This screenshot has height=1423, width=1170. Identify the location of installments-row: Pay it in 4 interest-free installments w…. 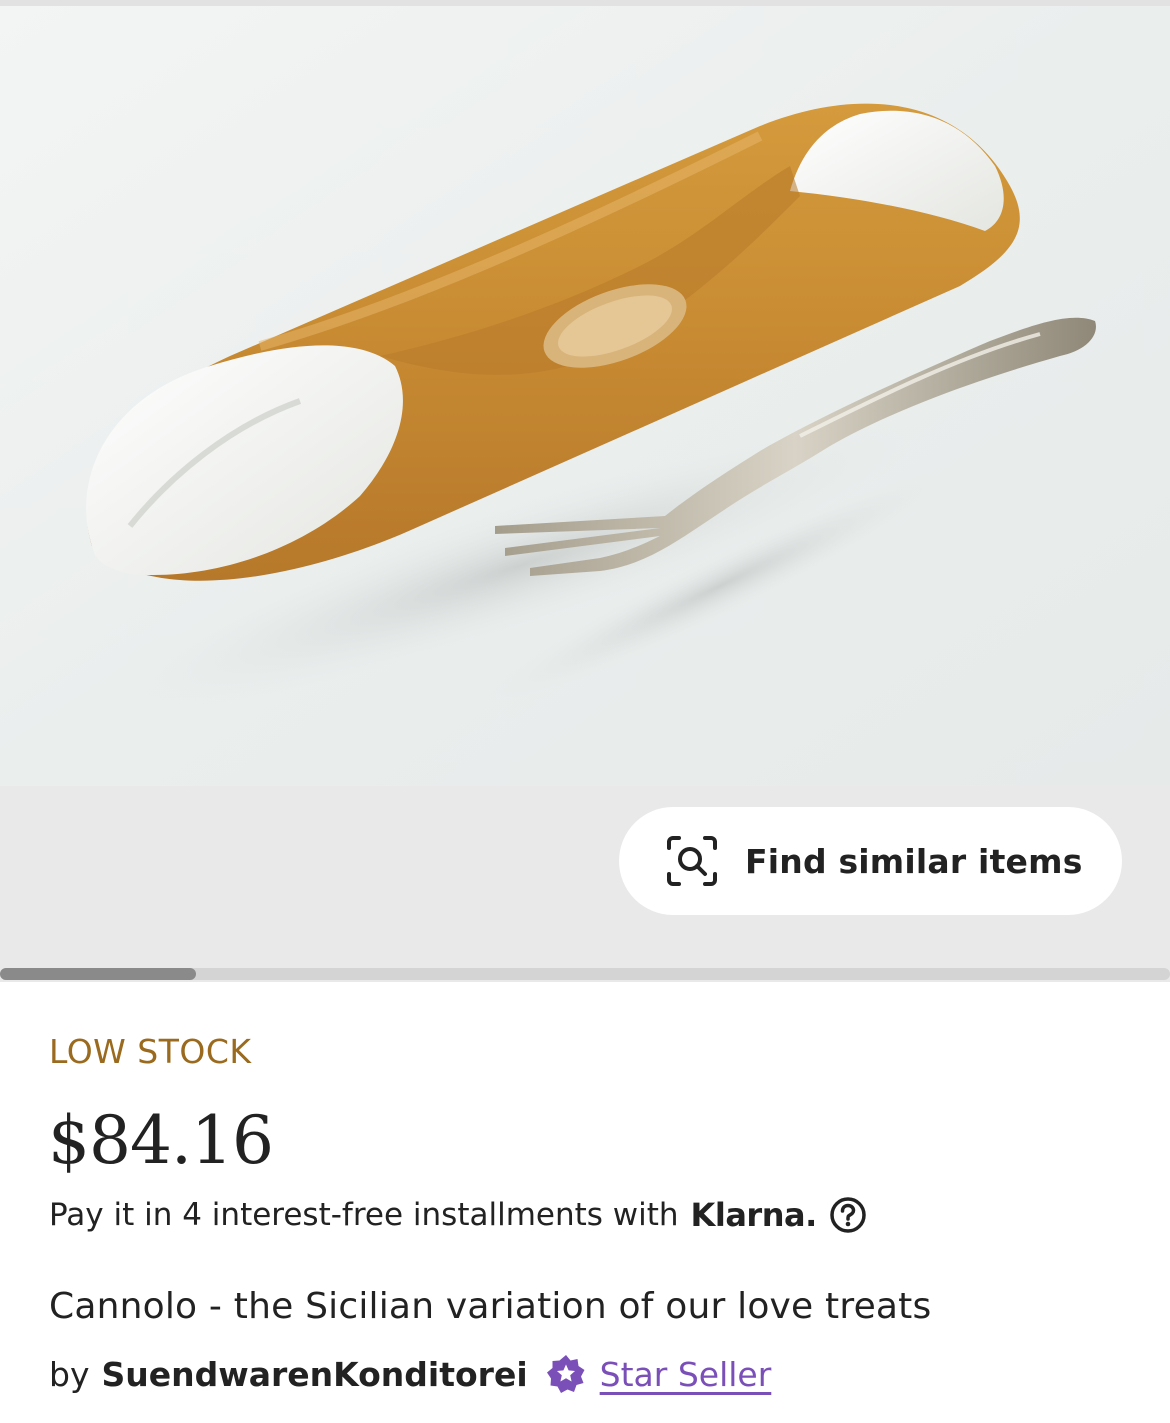
(458, 1215).